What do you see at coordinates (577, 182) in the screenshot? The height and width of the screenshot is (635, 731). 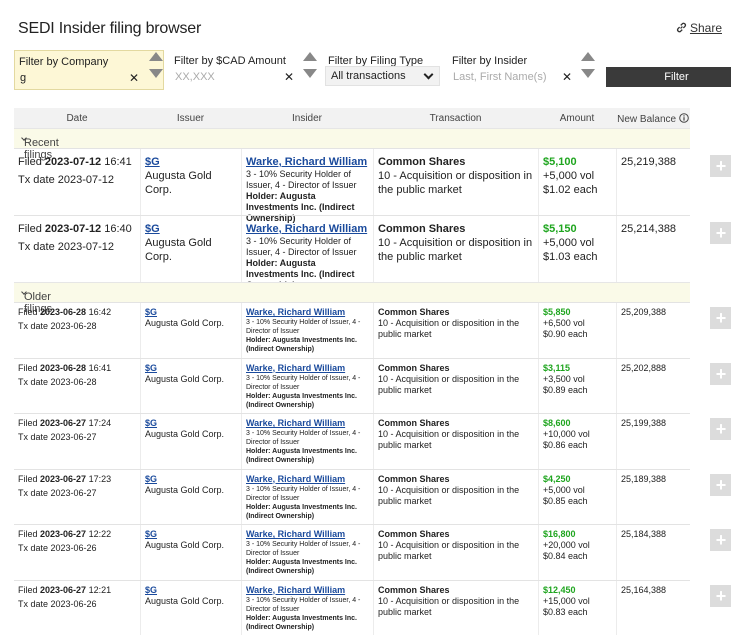 I see `amount-cell: $5,100+5,000 vol$1.02 each` at bounding box center [577, 182].